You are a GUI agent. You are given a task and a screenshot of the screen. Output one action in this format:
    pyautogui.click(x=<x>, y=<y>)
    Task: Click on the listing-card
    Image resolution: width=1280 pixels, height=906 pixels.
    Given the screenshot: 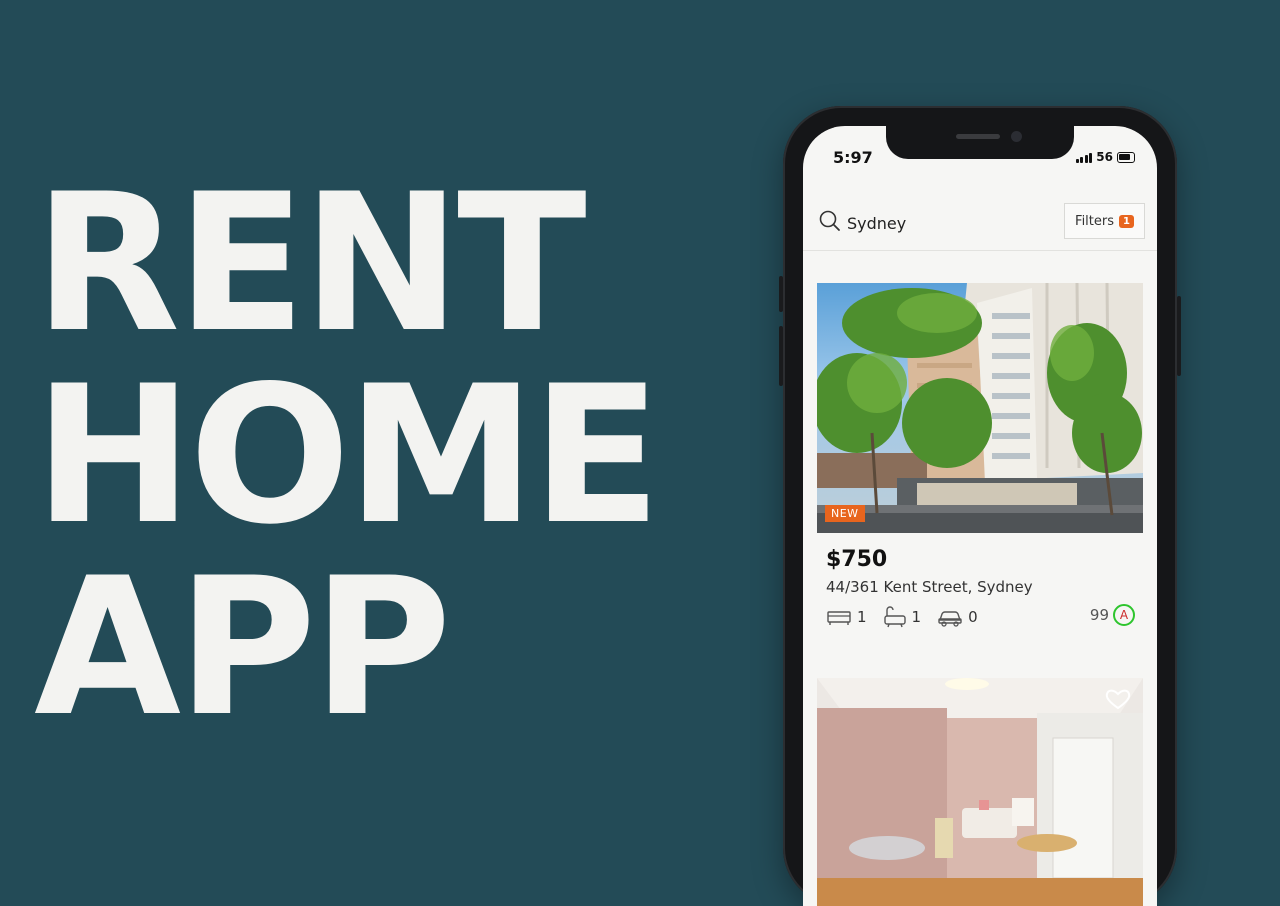 What is the action you would take?
    pyautogui.click(x=980, y=792)
    